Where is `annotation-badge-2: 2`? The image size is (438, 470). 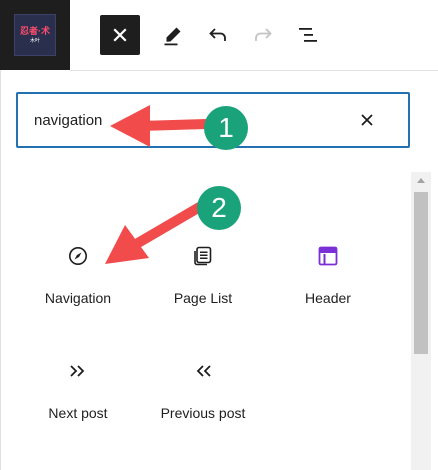
annotation-badge-2: 2 is located at coordinates (219, 208).